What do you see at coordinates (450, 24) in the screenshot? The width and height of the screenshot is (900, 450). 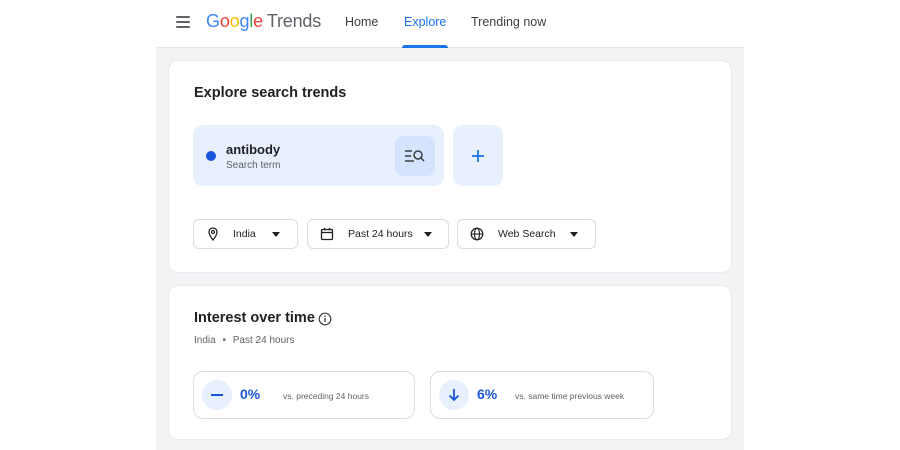 I see `top-app-bar: Google Trends Home Explore Trending now` at bounding box center [450, 24].